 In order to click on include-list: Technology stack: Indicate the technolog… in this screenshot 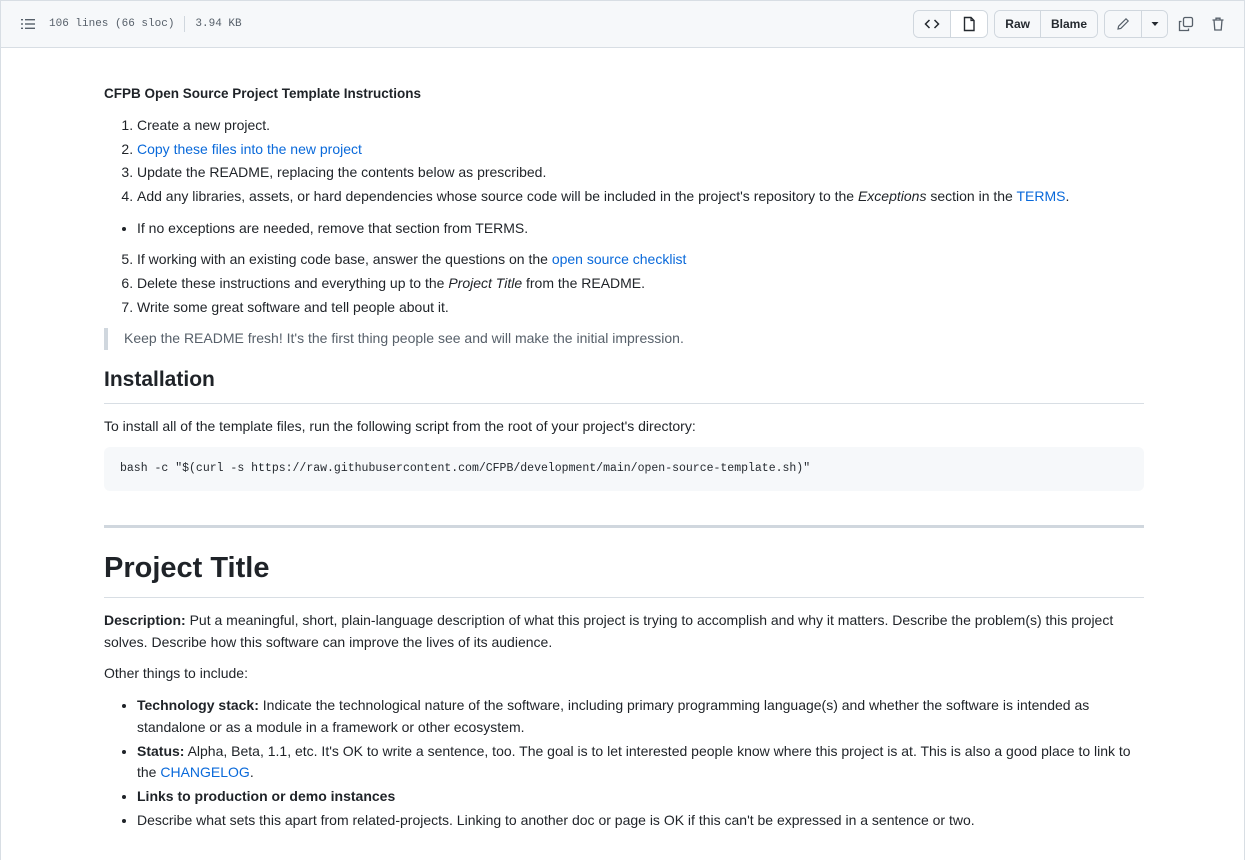, I will do `click(624, 763)`.